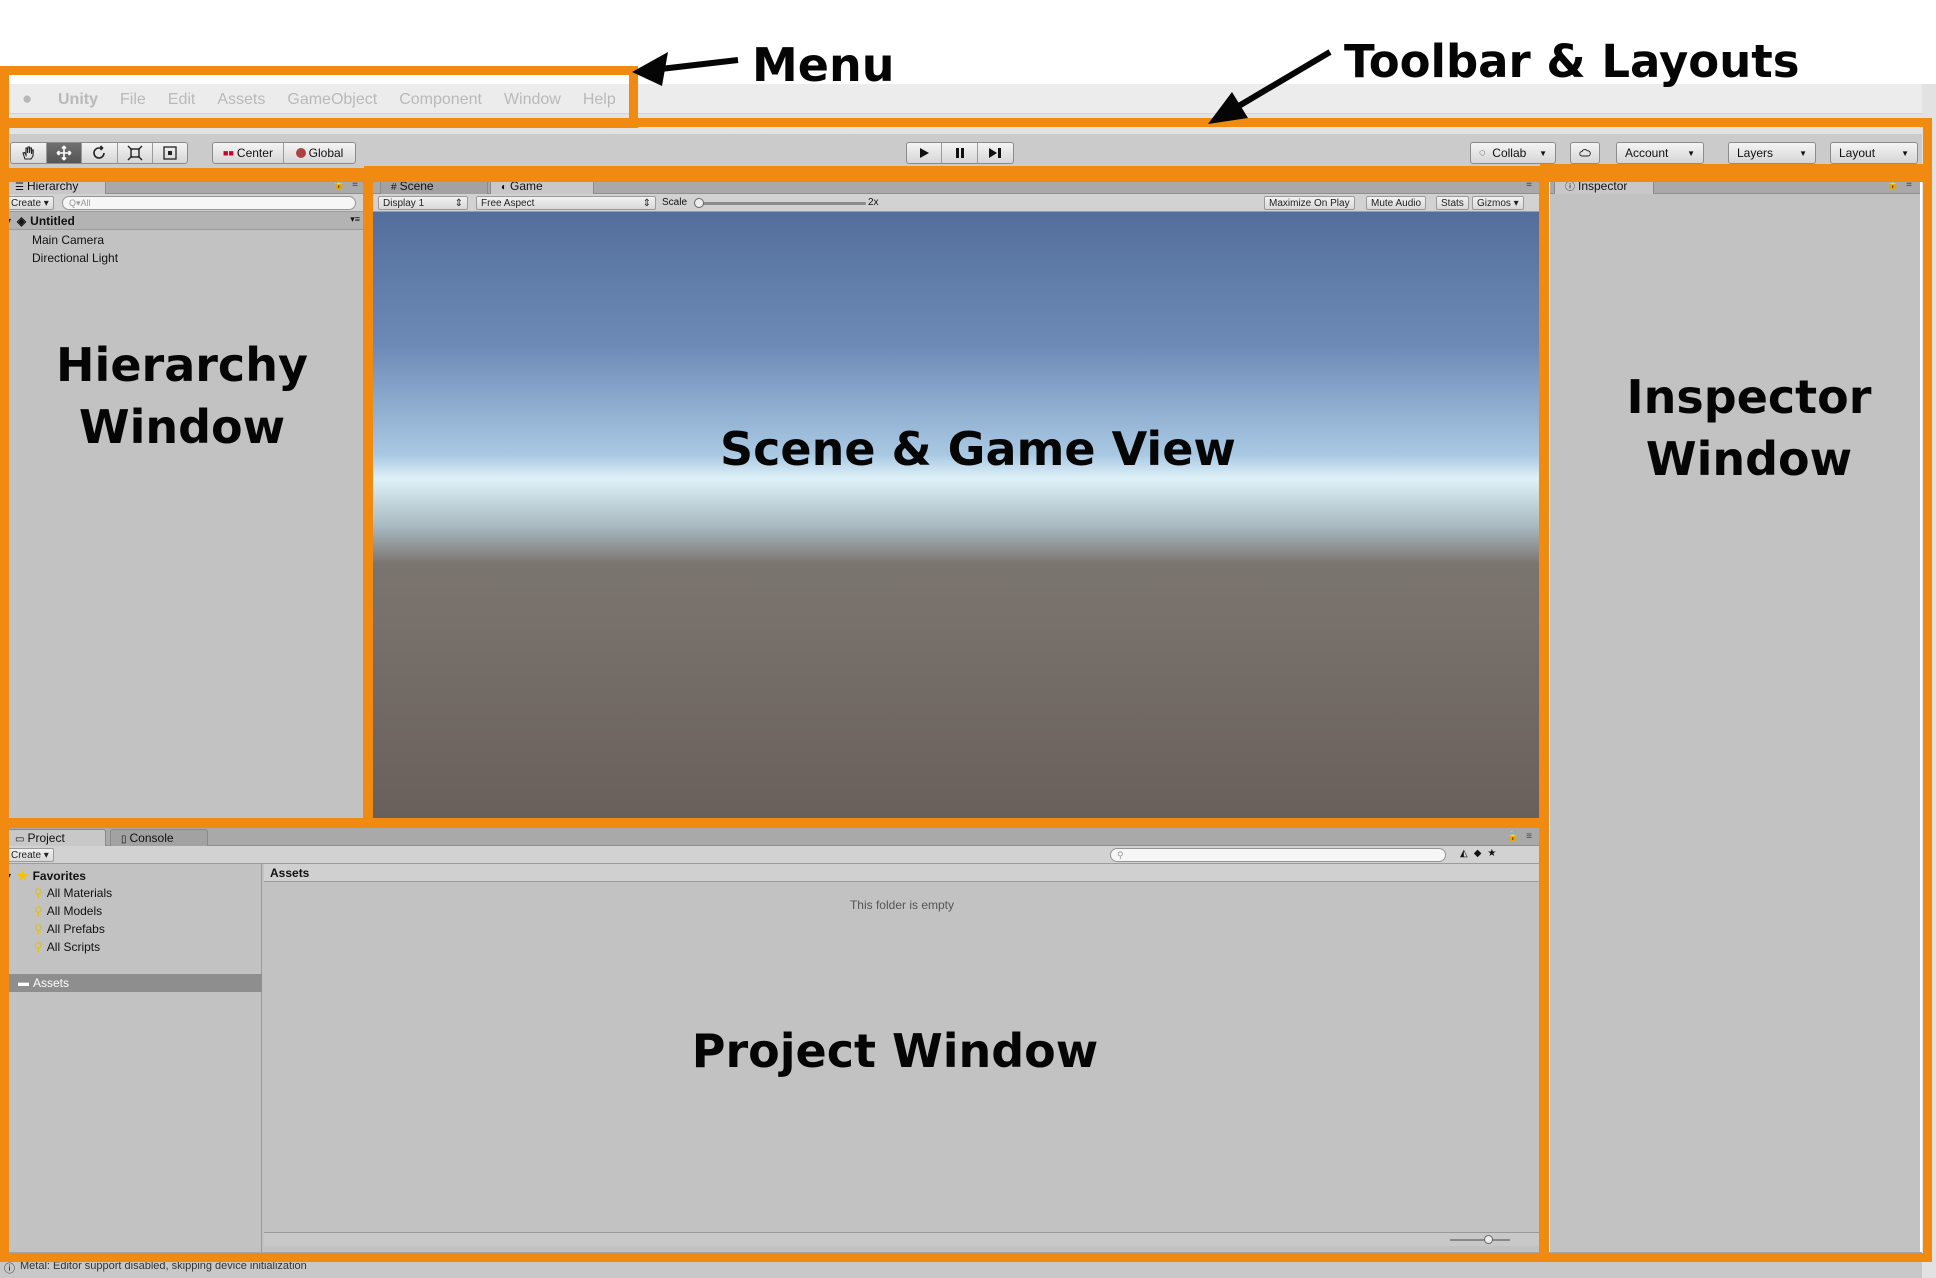  I want to click on tab-project-label: Project, so click(46, 838).